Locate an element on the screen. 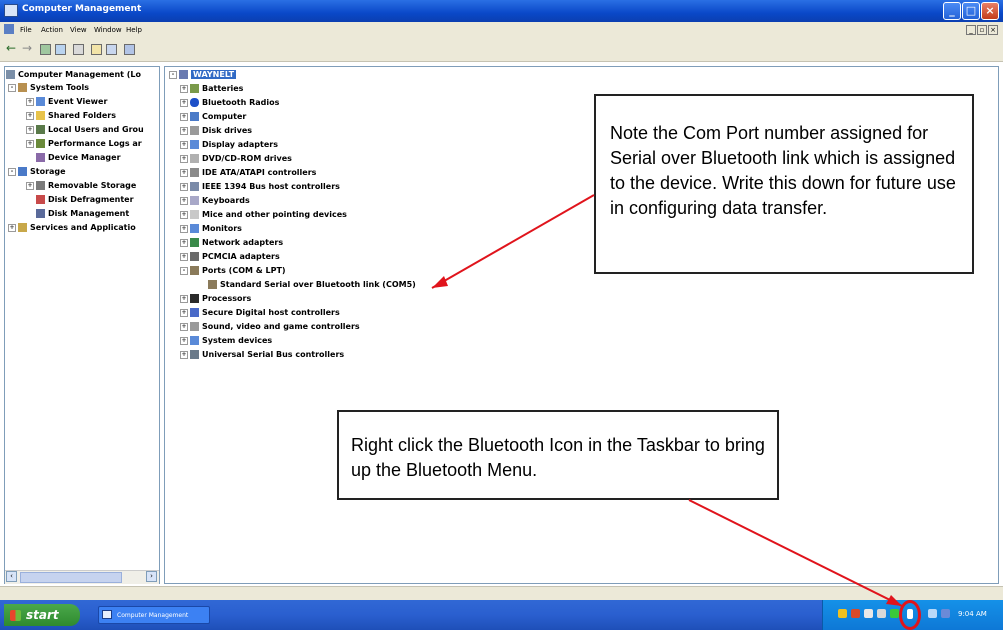 This screenshot has height=630, width=1003. arrow-to-com-port is located at coordinates (513, 241).